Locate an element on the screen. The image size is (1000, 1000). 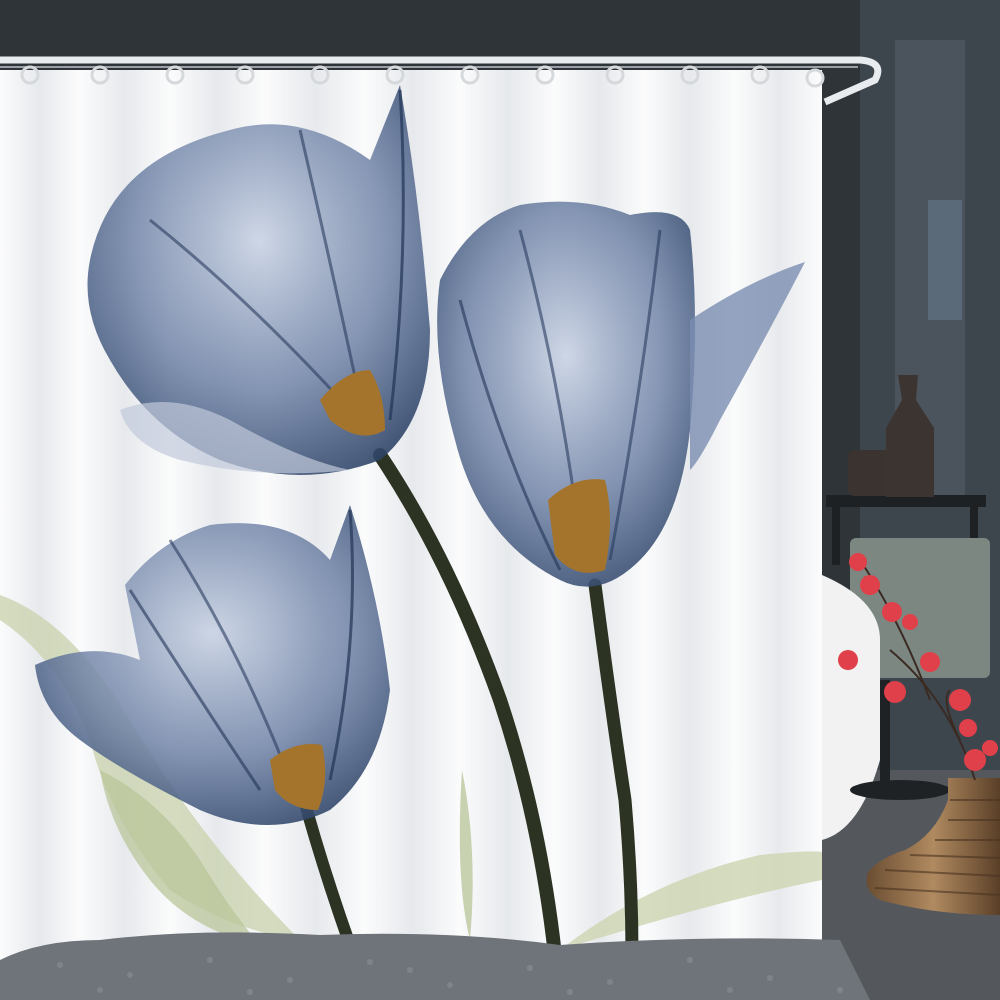
bathtub-stand-base is located at coordinates (900, 790).